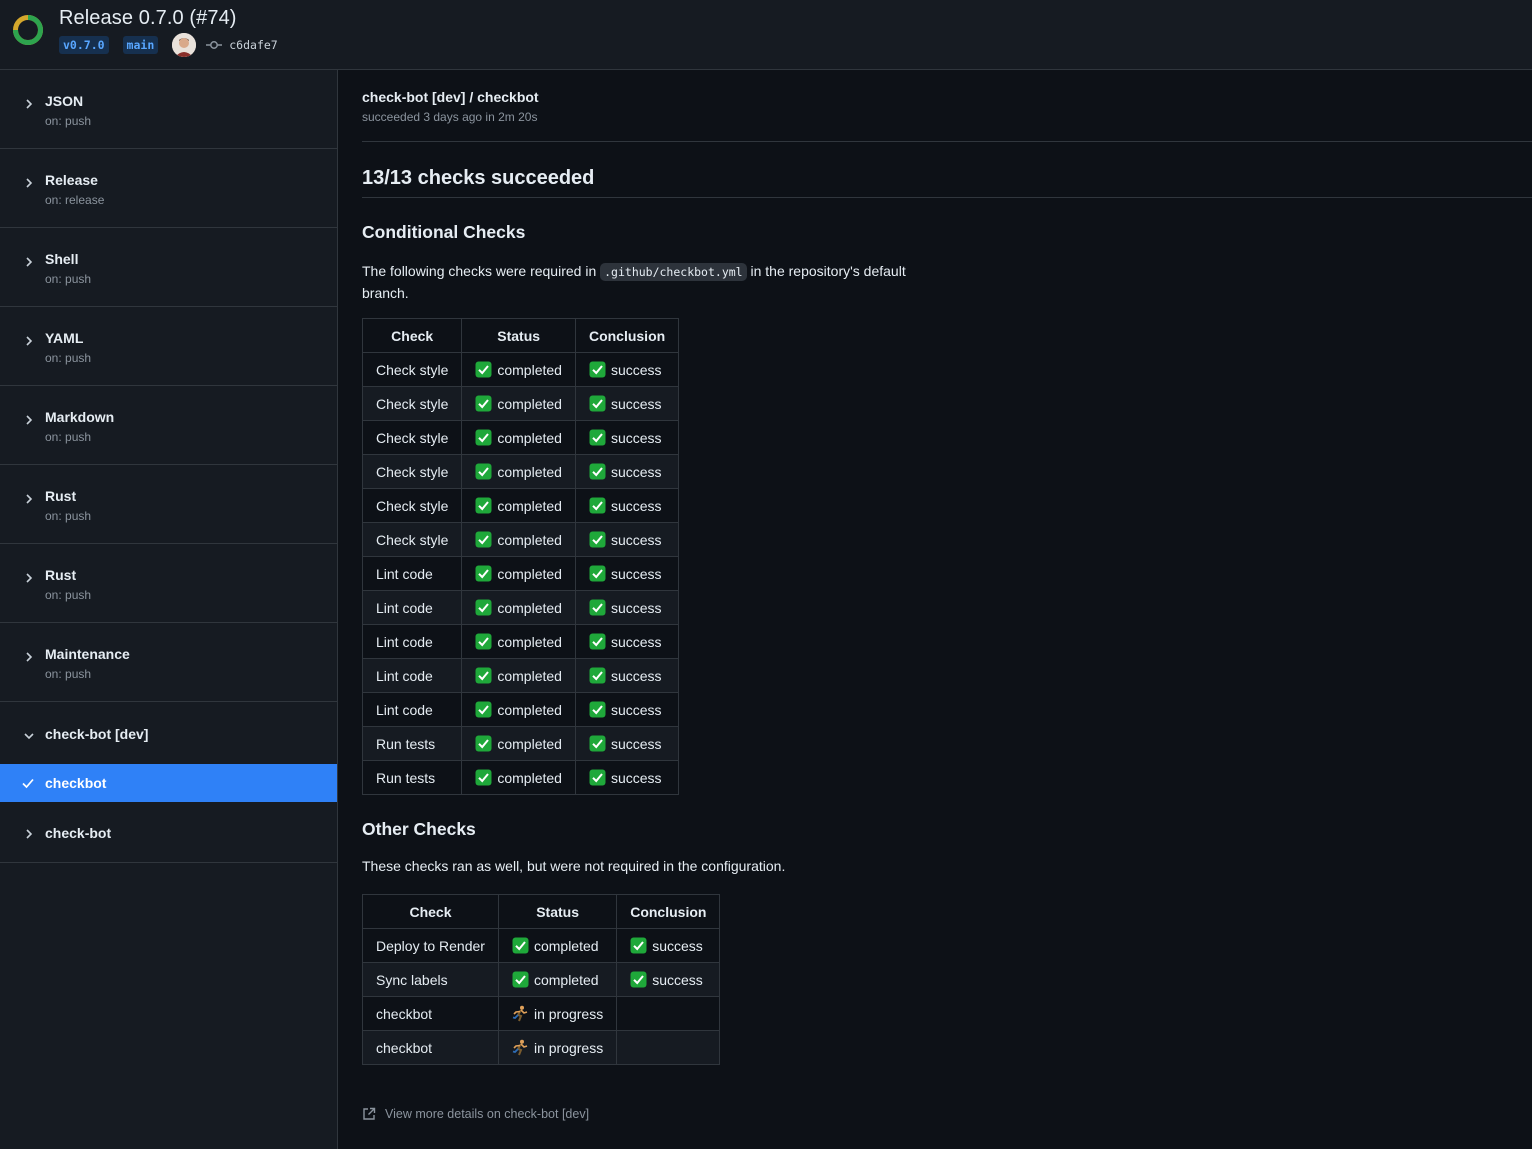 This screenshot has height=1149, width=1532. What do you see at coordinates (518, 335) in the screenshot?
I see `column-header: Status` at bounding box center [518, 335].